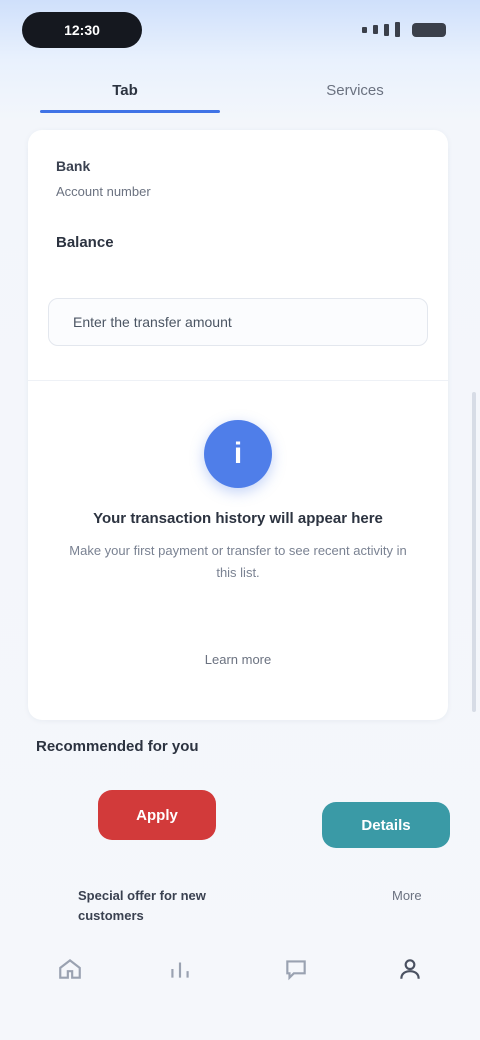 This screenshot has width=480, height=1040. What do you see at coordinates (73, 166) in the screenshot?
I see `account-label: Bank` at bounding box center [73, 166].